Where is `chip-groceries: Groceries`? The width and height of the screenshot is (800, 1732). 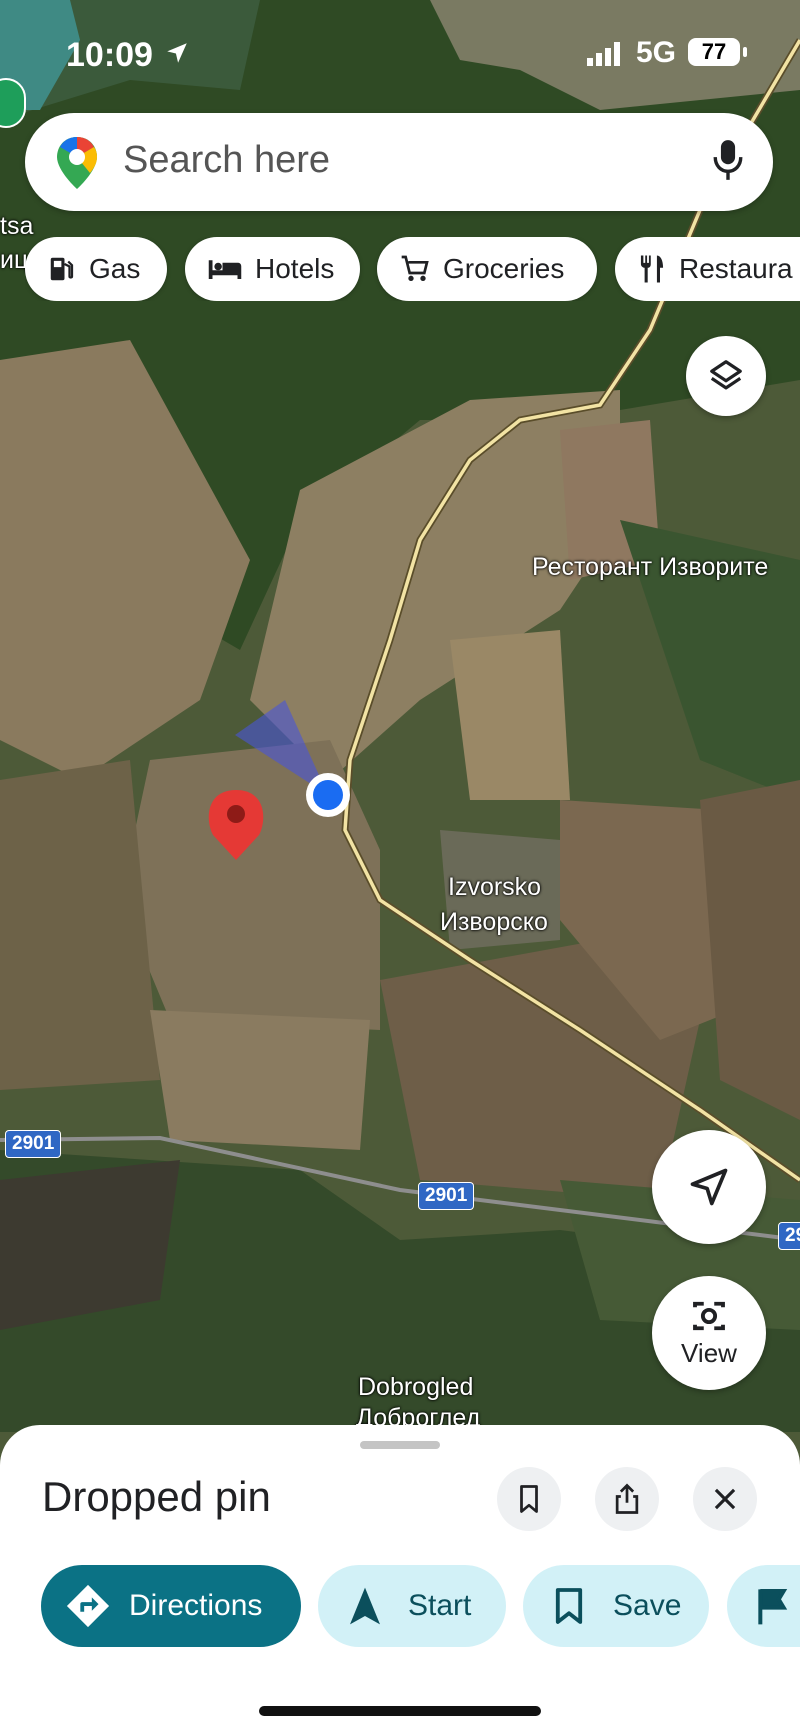 chip-groceries: Groceries is located at coordinates (487, 269).